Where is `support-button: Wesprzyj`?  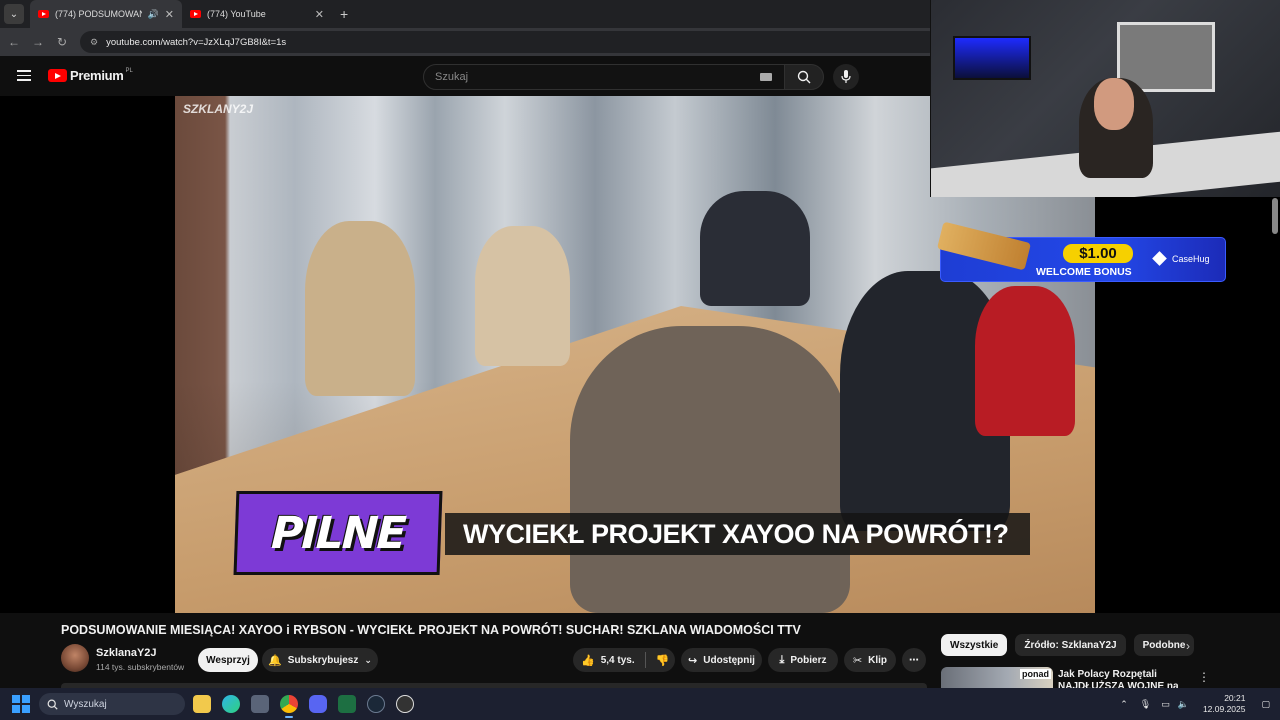 support-button: Wesprzyj is located at coordinates (228, 660).